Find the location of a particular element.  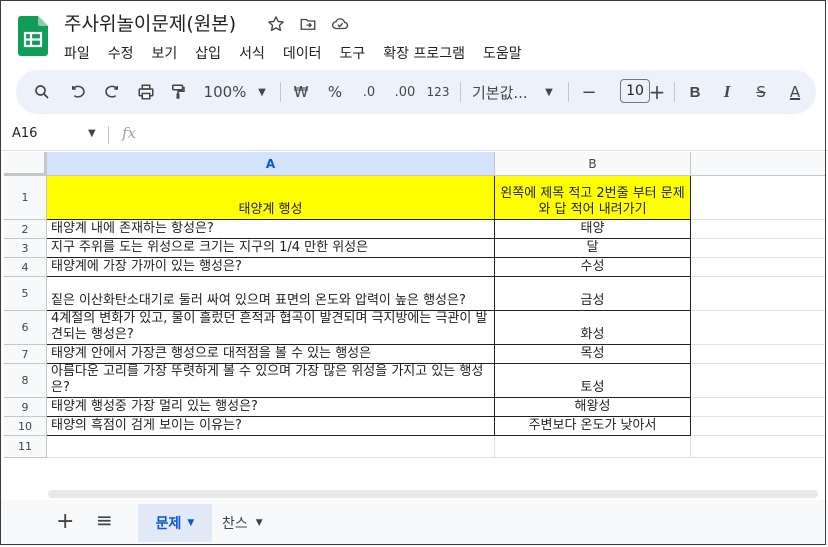

row-header: 11 is located at coordinates (25, 447).